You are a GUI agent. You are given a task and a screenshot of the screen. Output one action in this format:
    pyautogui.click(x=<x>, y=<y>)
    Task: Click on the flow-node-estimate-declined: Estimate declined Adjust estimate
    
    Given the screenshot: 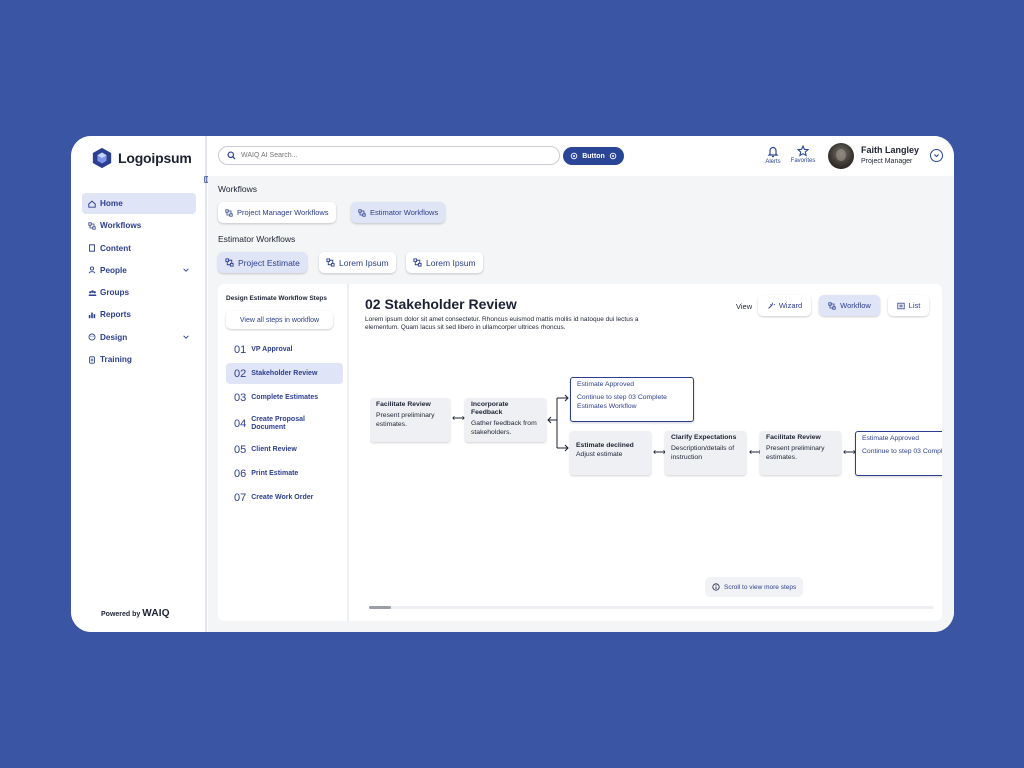 What is the action you would take?
    pyautogui.click(x=610, y=453)
    